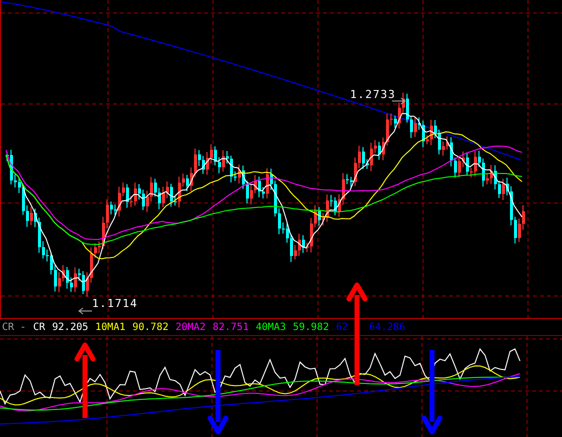 This screenshot has height=437, width=562. Describe the element at coordinates (70, 327) in the screenshot. I see `indicator-value: 92.205` at that location.